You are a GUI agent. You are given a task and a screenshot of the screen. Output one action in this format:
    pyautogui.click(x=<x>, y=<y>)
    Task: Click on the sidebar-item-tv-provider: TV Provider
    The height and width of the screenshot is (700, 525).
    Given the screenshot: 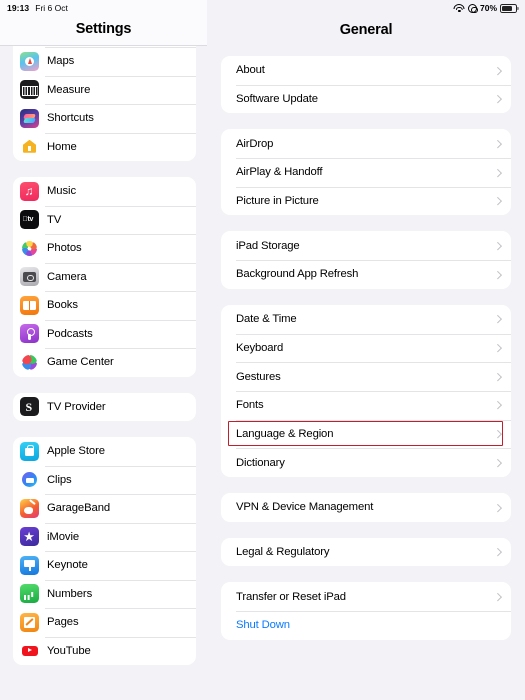 What is the action you would take?
    pyautogui.click(x=104, y=407)
    